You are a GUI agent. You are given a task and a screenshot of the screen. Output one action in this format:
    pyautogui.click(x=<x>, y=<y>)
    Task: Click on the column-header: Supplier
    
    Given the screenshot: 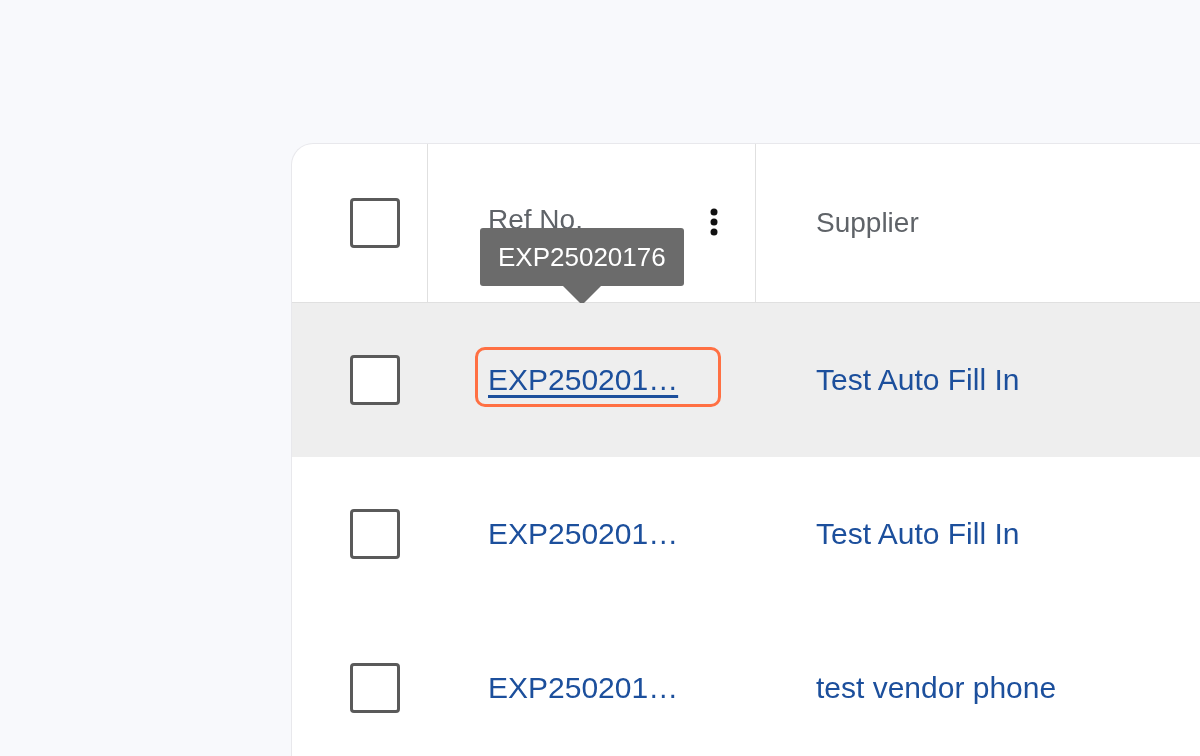 What is the action you would take?
    pyautogui.click(x=867, y=223)
    